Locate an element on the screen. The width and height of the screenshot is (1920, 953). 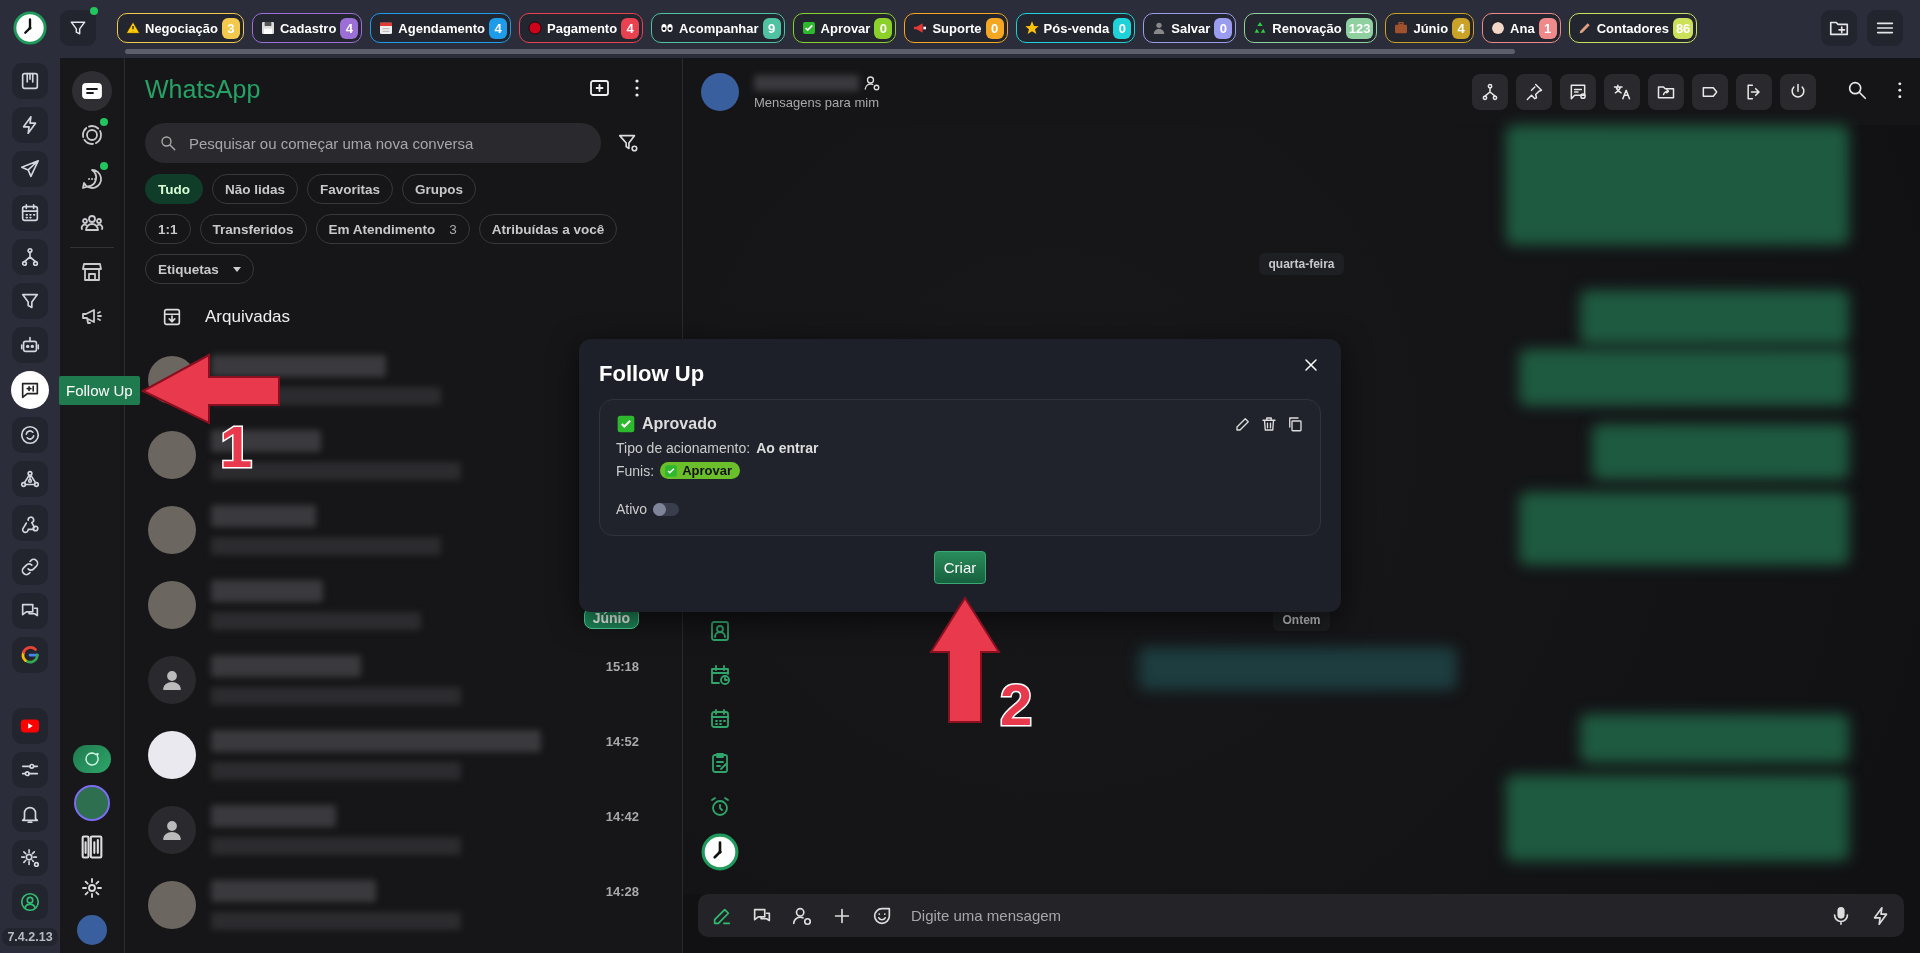
calendar-clock-icon is located at coordinates (720, 675).